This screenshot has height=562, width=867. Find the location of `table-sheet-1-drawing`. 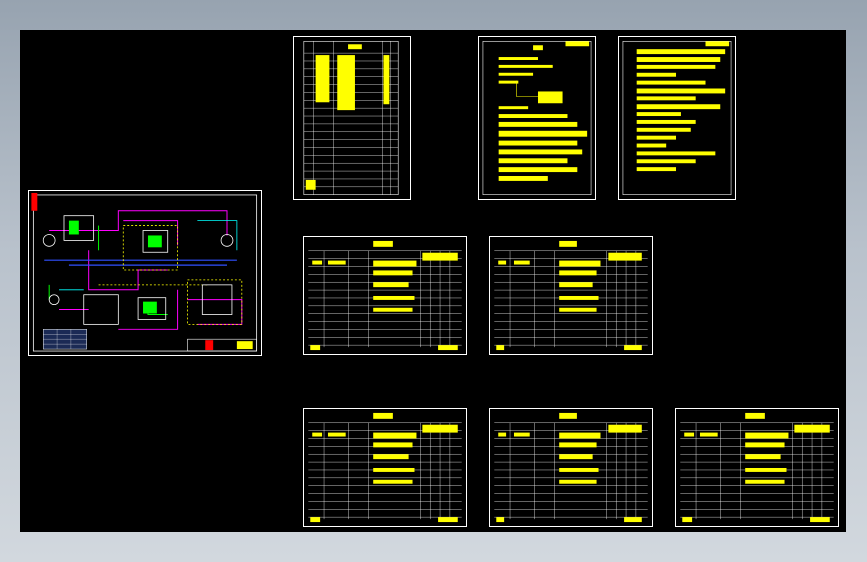

table-sheet-1-drawing is located at coordinates (385, 295).